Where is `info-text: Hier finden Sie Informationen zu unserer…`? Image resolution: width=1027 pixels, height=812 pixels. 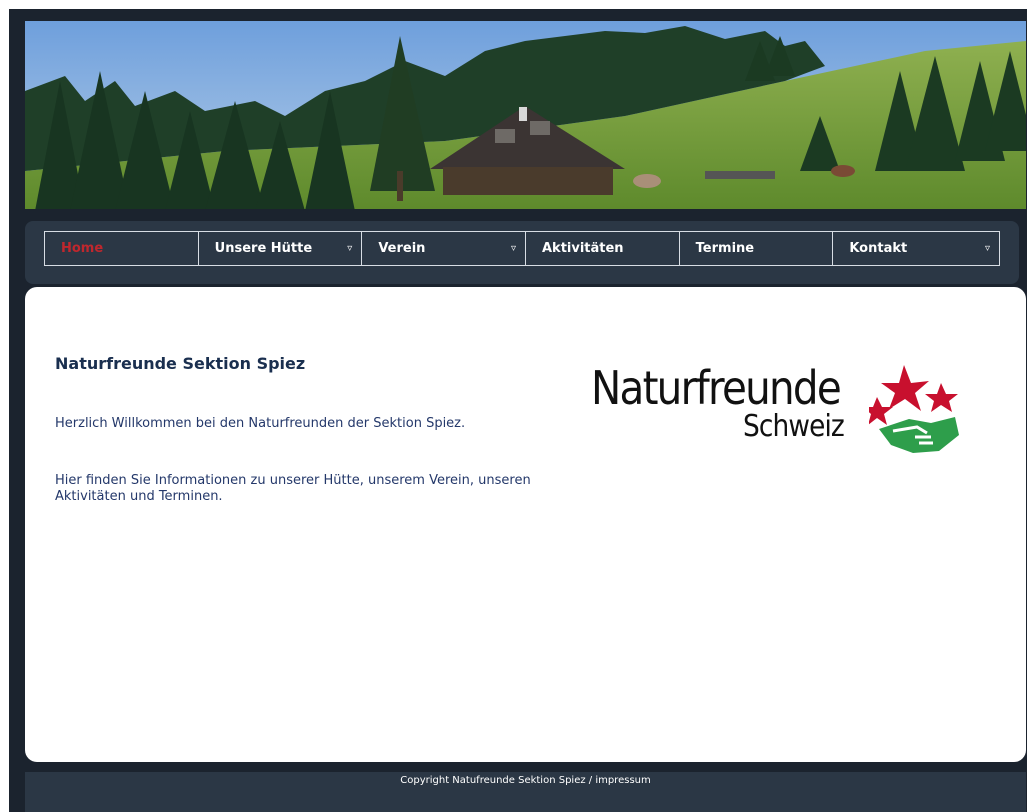 info-text: Hier finden Sie Informationen zu unserer… is located at coordinates (293, 488).